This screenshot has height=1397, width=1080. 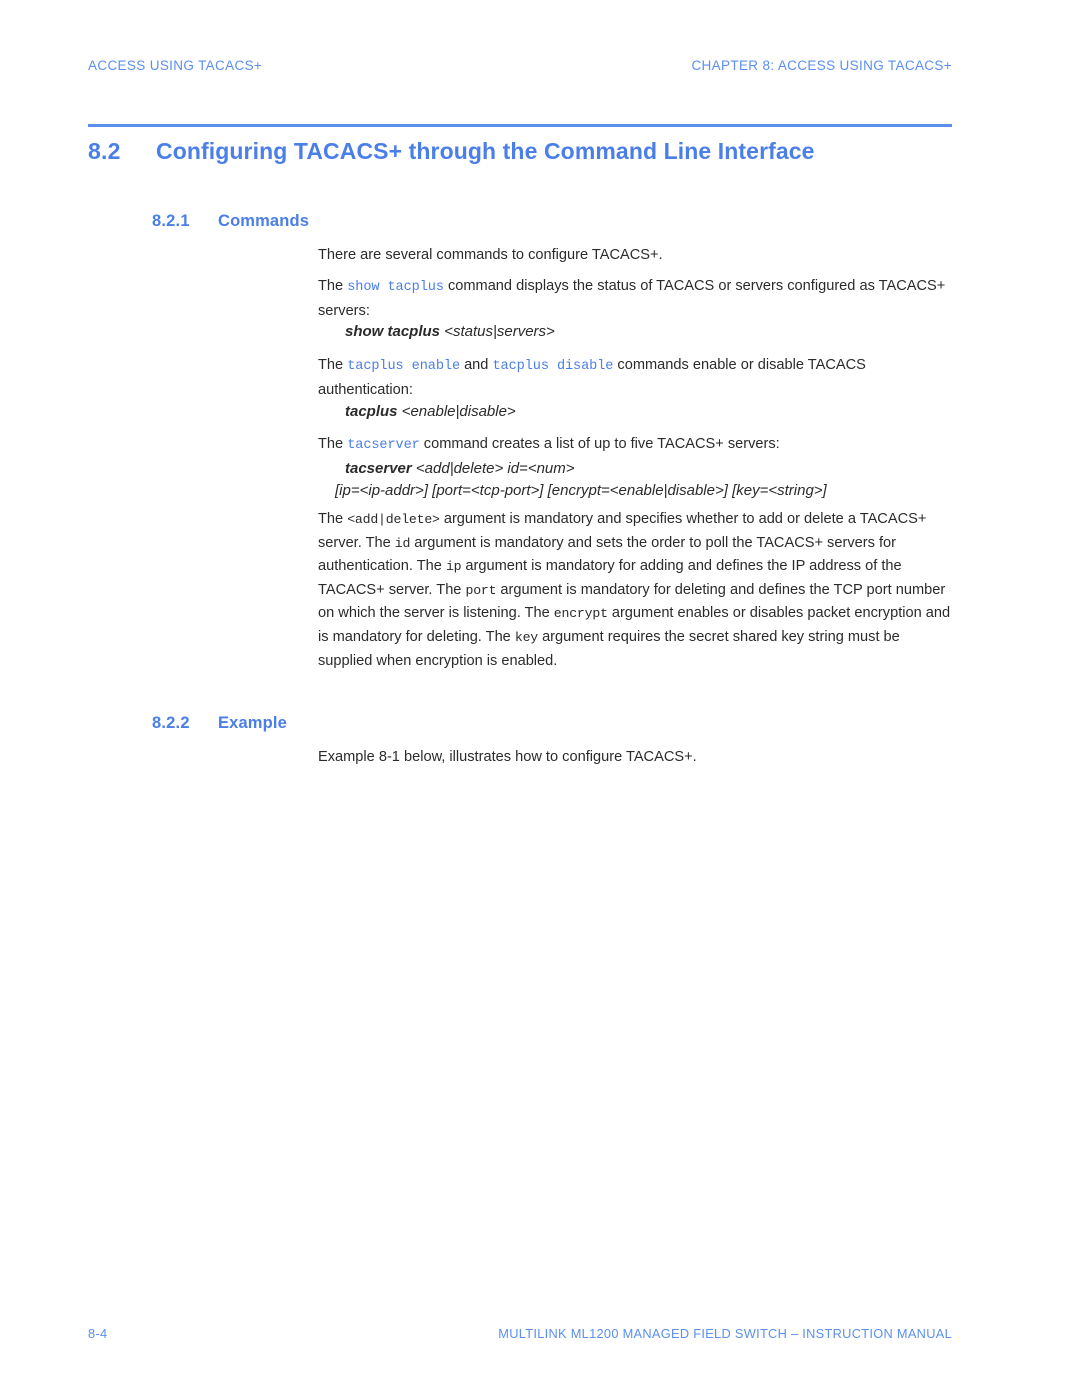 I want to click on section-title-commands: Commands, so click(x=264, y=221).